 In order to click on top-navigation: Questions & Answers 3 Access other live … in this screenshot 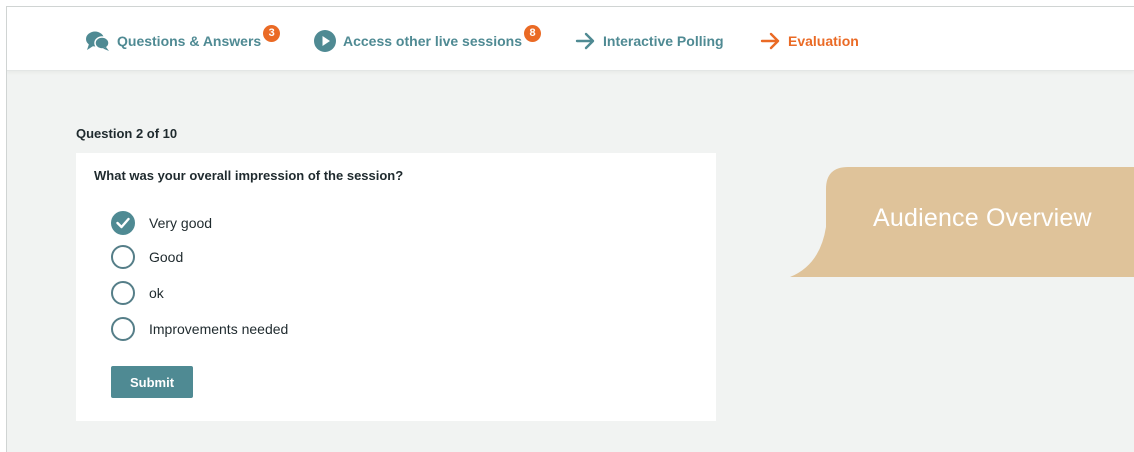, I will do `click(570, 39)`.